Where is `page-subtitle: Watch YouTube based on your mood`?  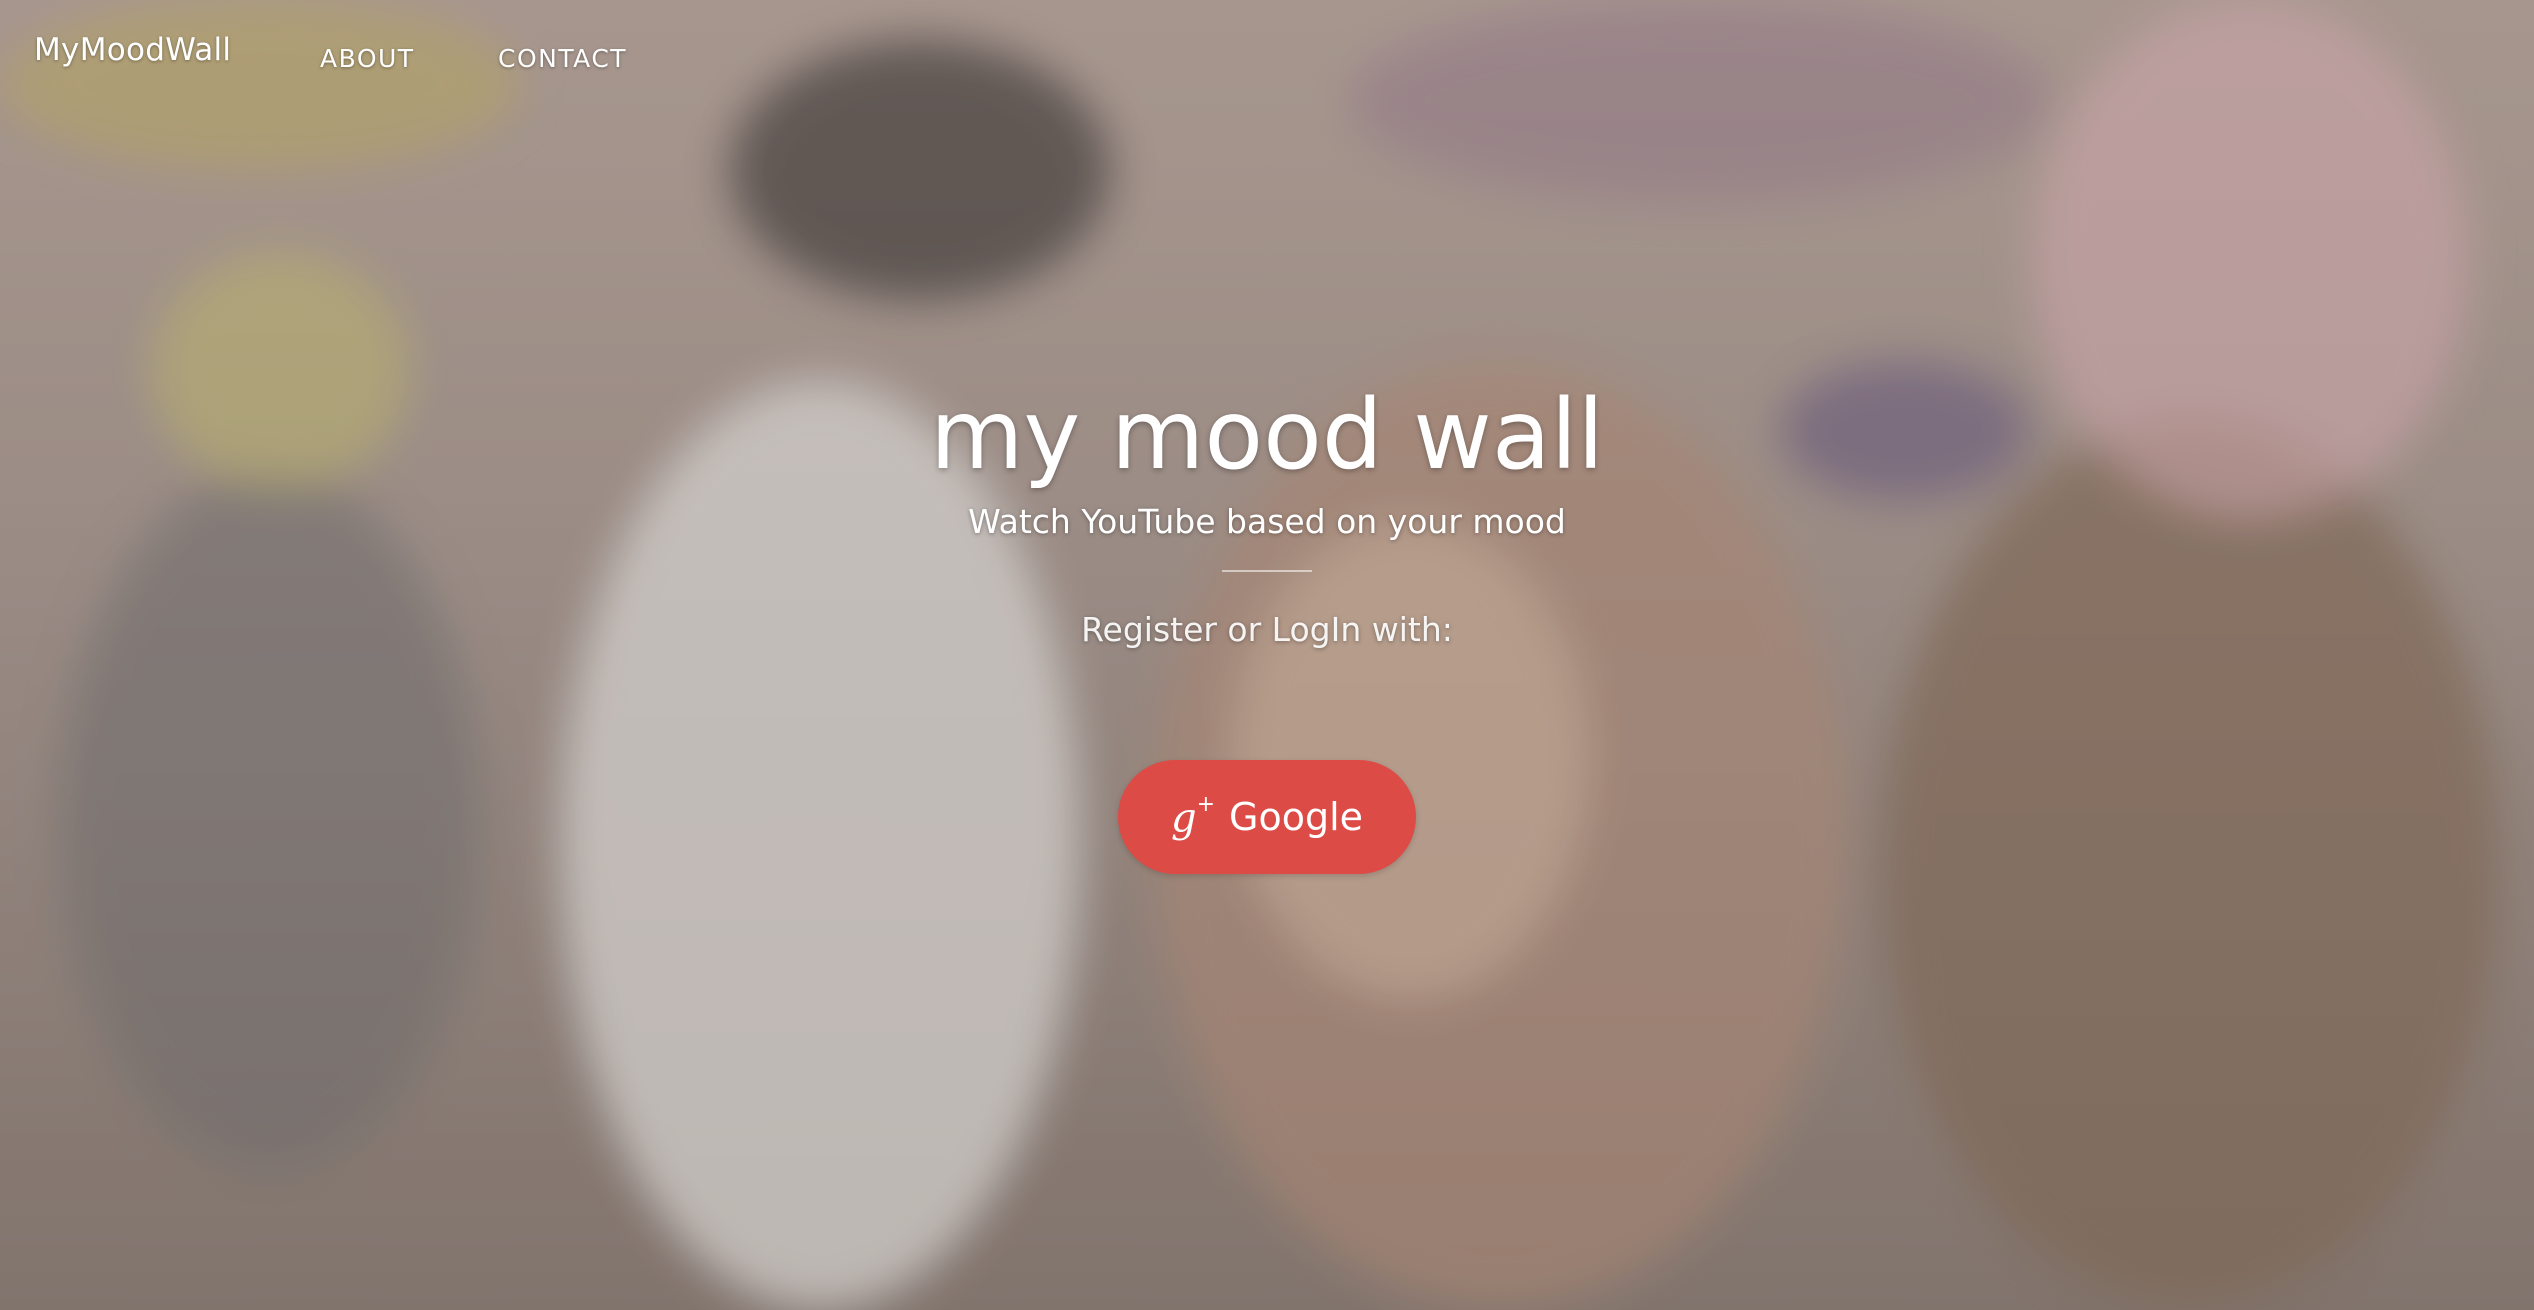 page-subtitle: Watch YouTube based on your mood is located at coordinates (1267, 521).